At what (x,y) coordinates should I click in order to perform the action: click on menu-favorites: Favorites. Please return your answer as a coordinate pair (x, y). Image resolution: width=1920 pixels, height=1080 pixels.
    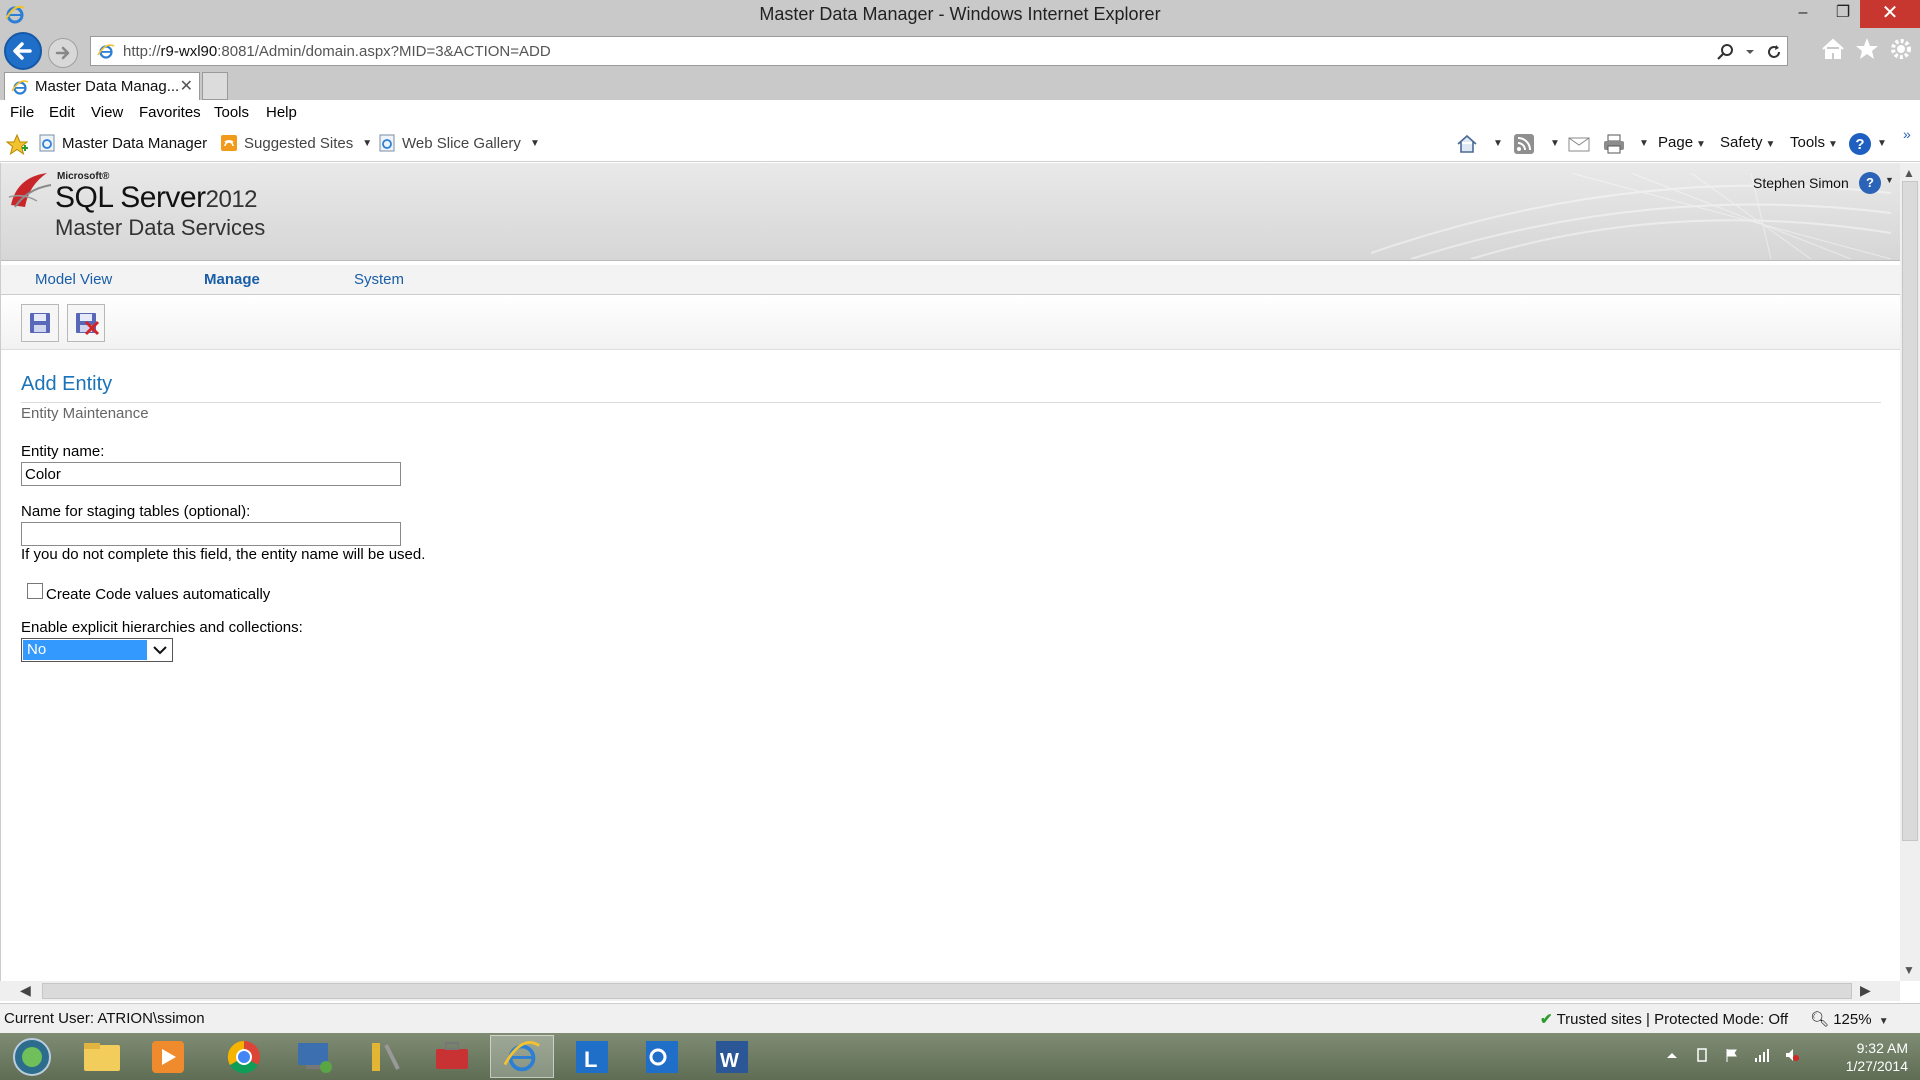
    Looking at the image, I should click on (170, 112).